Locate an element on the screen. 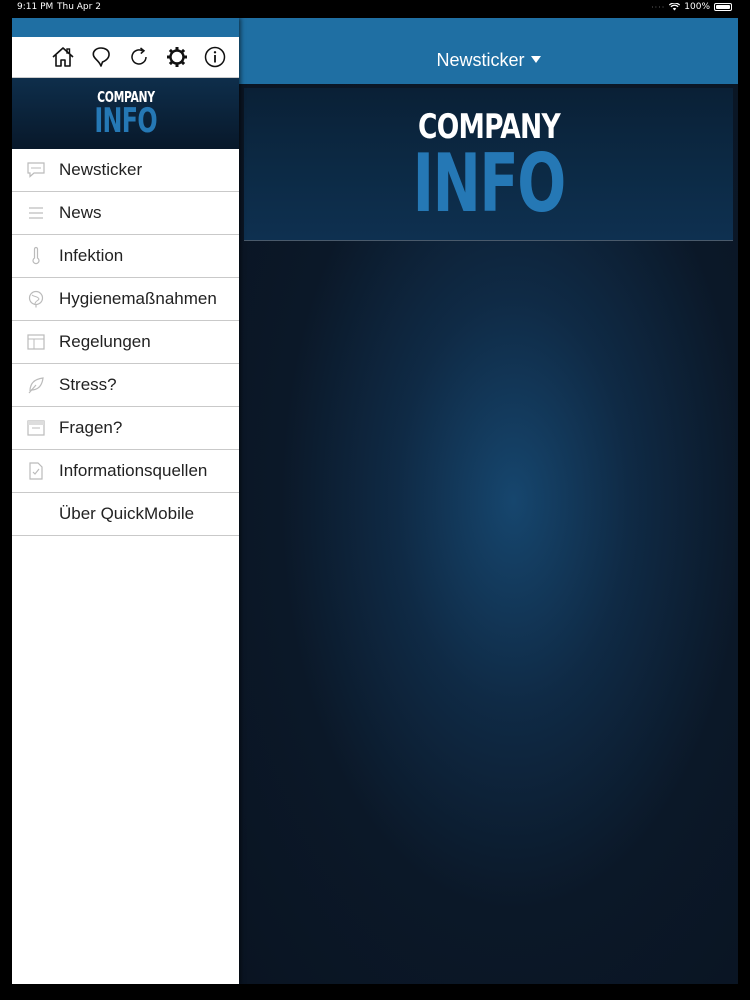 Image resolution: width=750 pixels, height=1000 pixels. document-icon is located at coordinates (35, 471).